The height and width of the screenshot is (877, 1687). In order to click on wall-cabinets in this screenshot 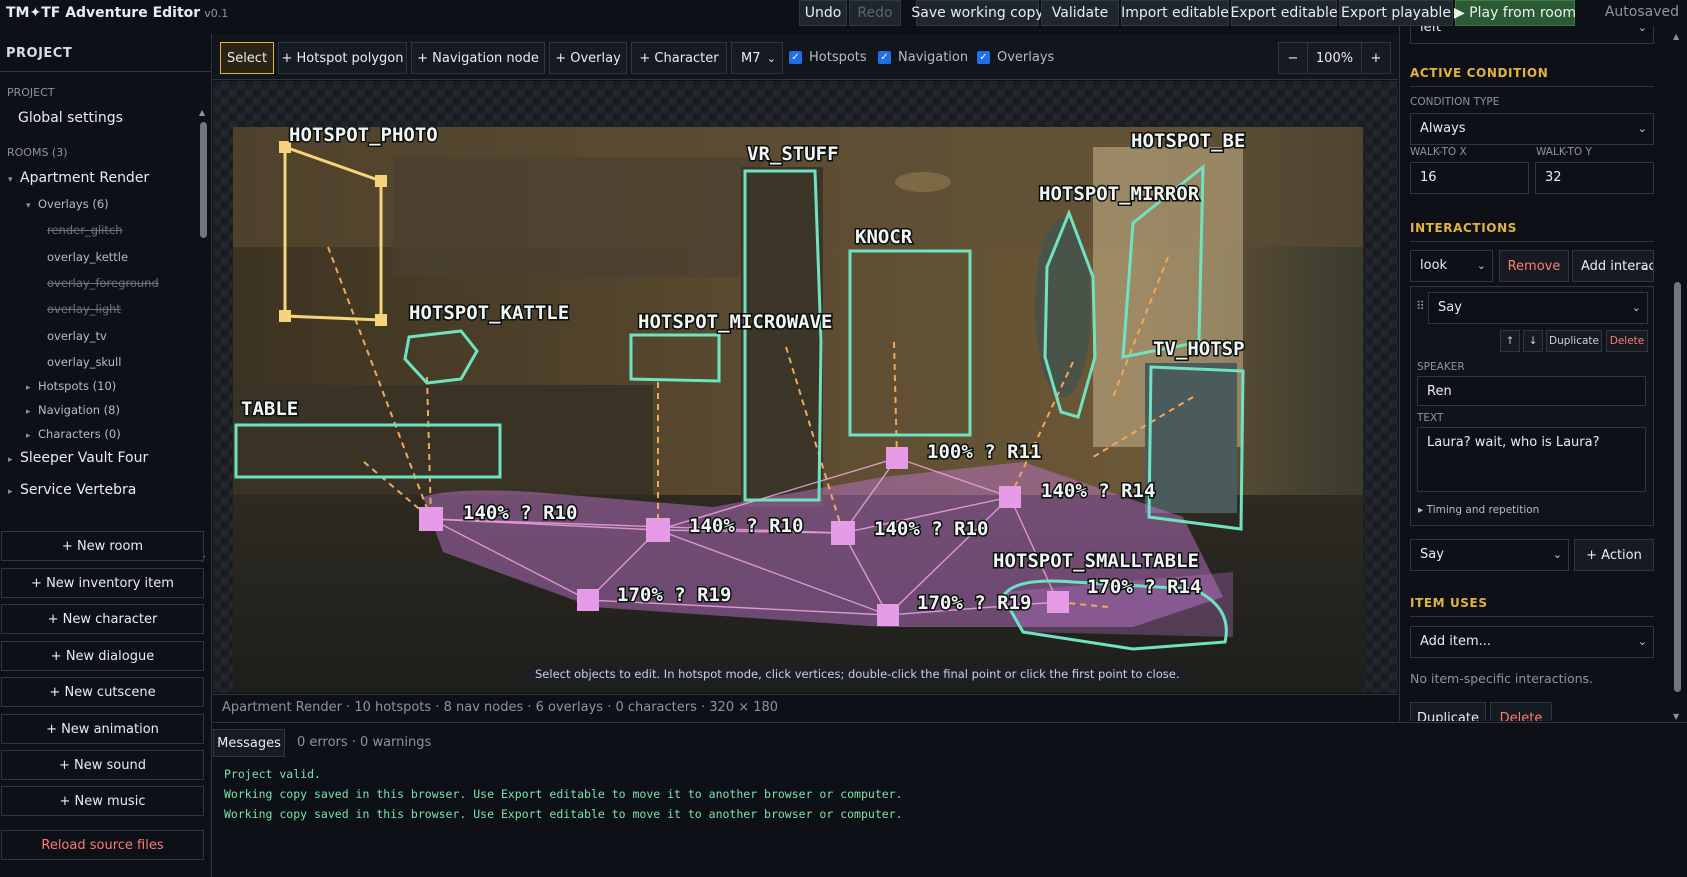, I will do `click(578, 217)`.